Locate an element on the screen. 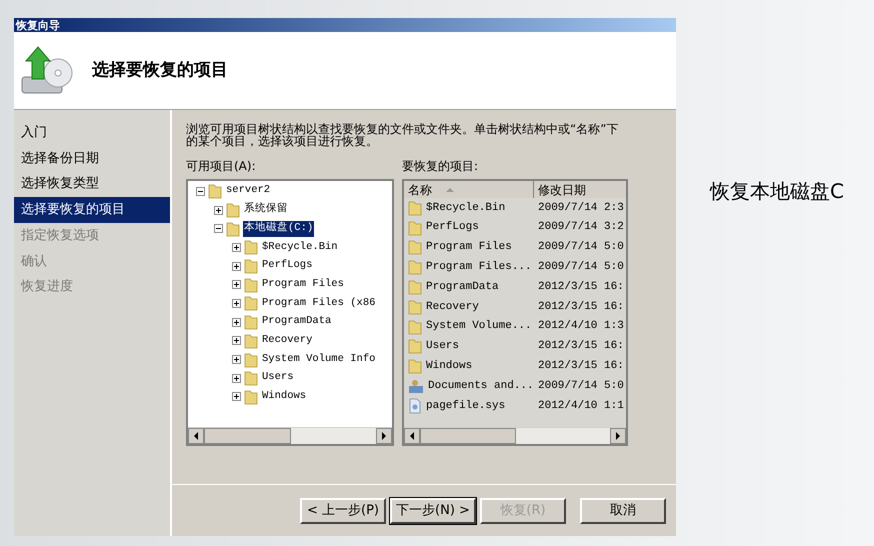 This screenshot has height=546, width=874. step-item: 选择备份日期 is located at coordinates (92, 159).